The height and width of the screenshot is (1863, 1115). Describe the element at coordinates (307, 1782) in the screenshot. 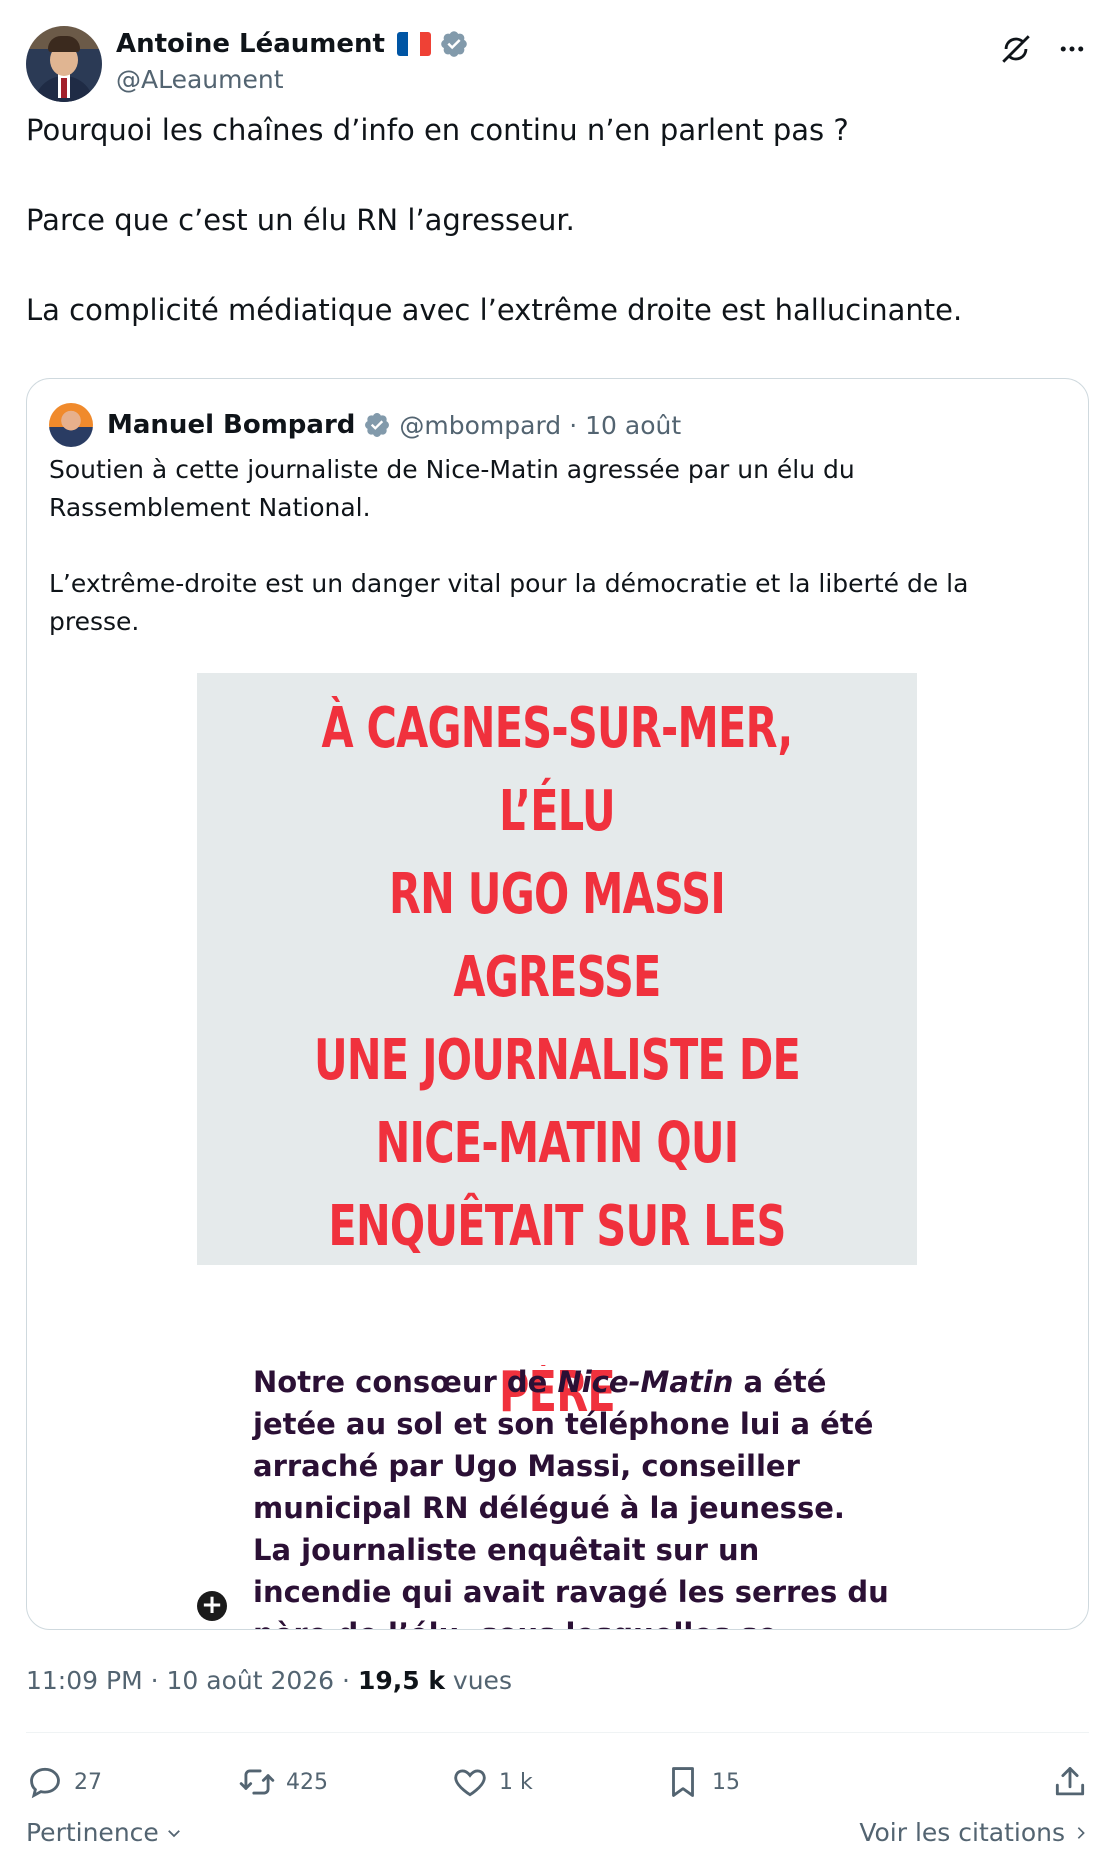

I see `repost-count: 425` at that location.